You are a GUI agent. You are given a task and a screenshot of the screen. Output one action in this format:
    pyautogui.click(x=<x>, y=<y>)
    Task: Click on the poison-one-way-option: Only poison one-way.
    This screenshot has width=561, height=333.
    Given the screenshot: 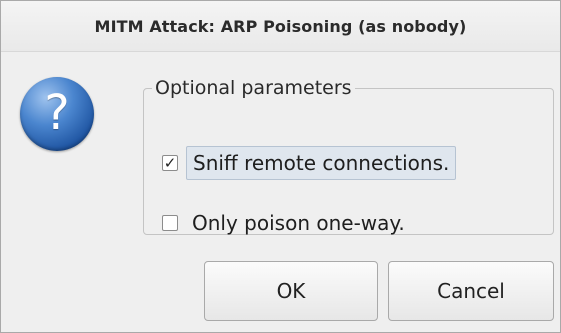 What is the action you would take?
    pyautogui.click(x=286, y=223)
    